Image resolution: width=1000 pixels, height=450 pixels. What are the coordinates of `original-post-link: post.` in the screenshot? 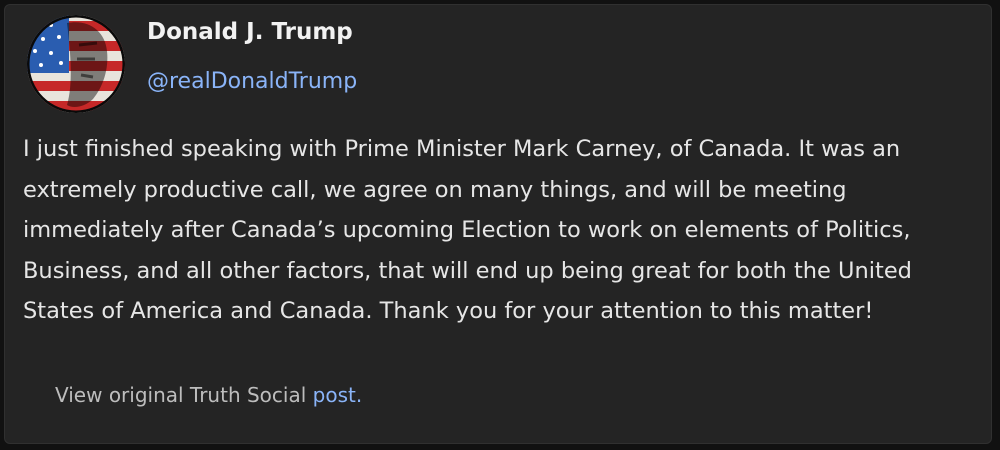 It's located at (338, 395).